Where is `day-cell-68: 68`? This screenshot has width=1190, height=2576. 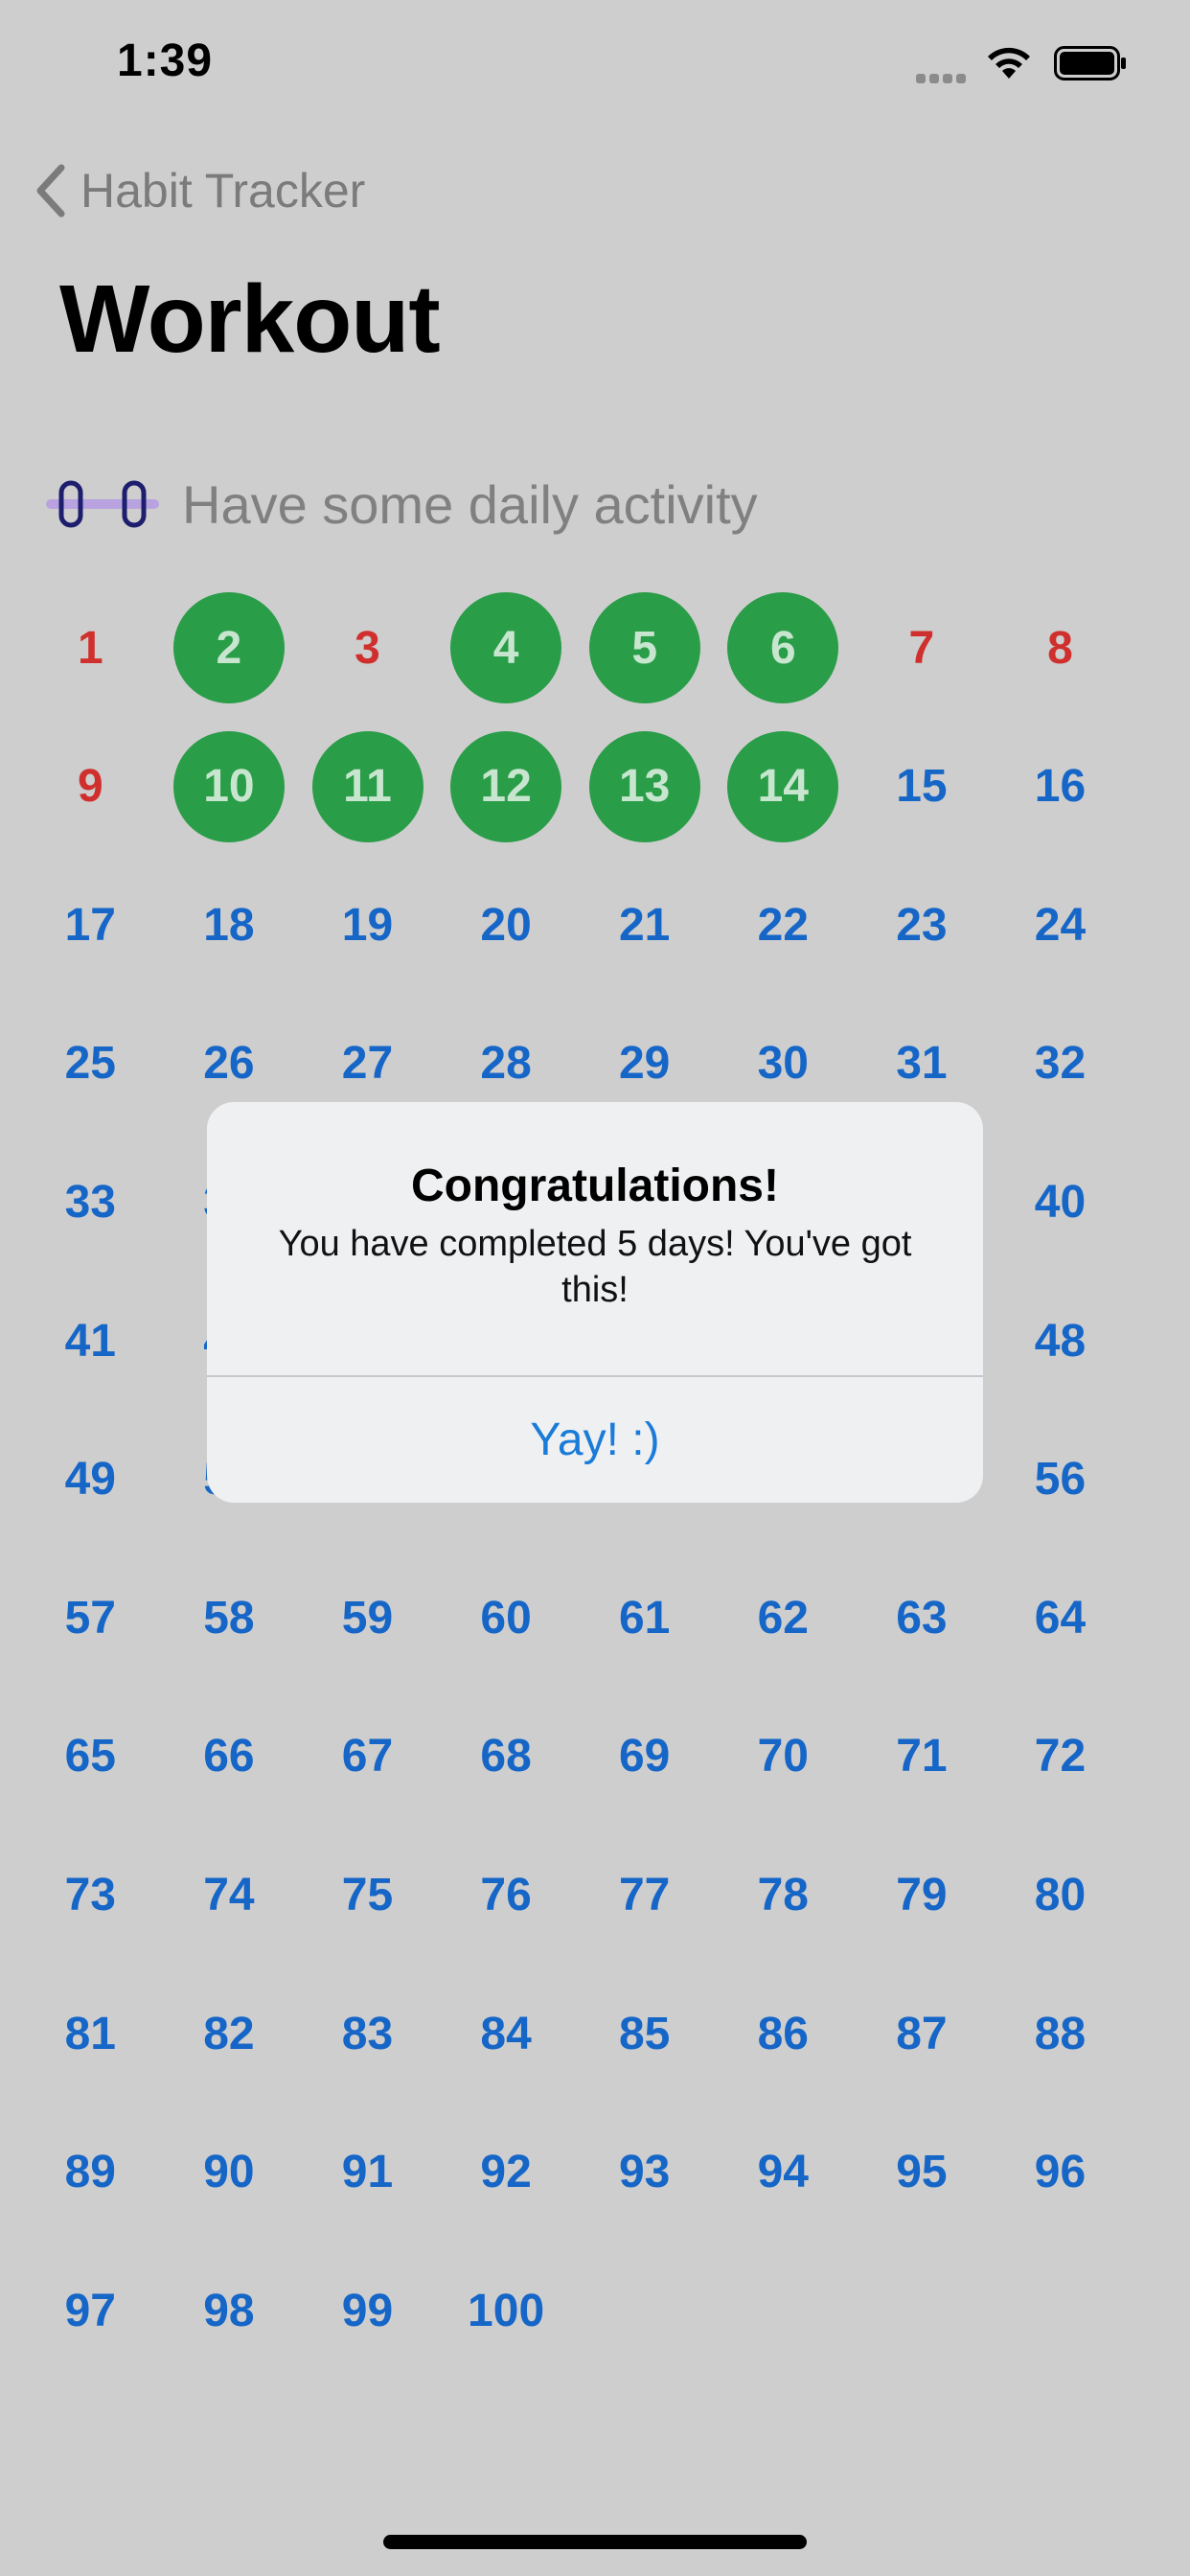 day-cell-68: 68 is located at coordinates (506, 1756).